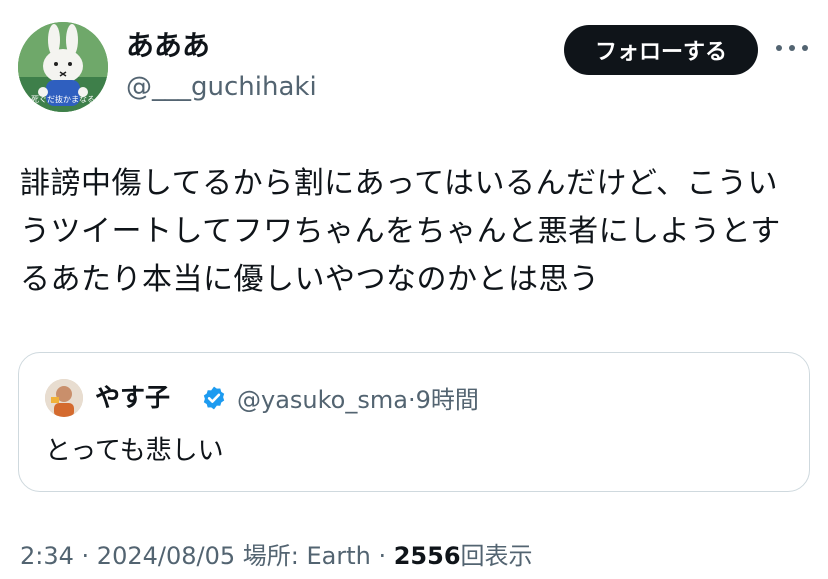 This screenshot has width=828, height=579. Describe the element at coordinates (661, 50) in the screenshot. I see `follow-button: フォローする` at that location.